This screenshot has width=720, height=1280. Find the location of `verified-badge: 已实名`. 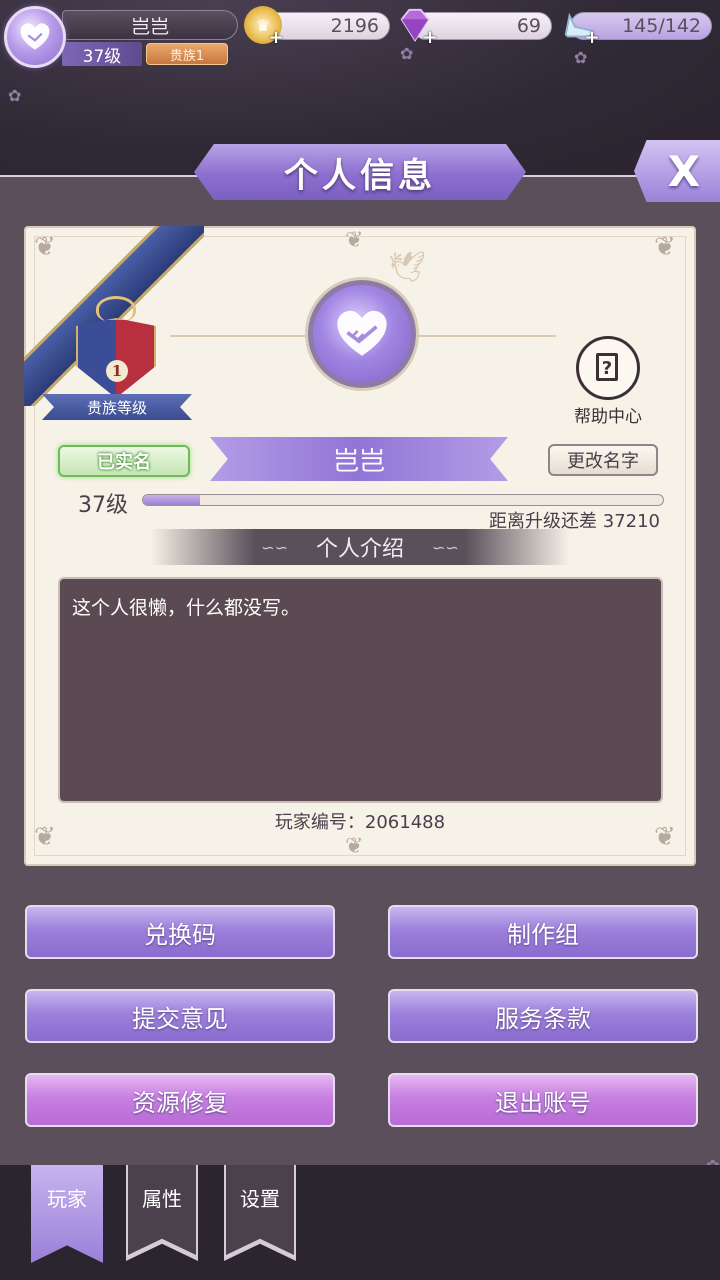

verified-badge: 已实名 is located at coordinates (124, 461).